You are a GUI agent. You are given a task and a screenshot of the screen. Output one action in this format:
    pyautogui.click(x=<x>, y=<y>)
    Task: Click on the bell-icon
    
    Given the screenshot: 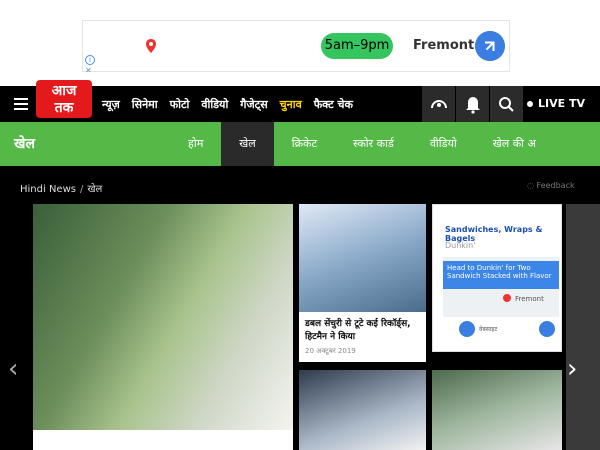 What is the action you would take?
    pyautogui.click(x=473, y=105)
    